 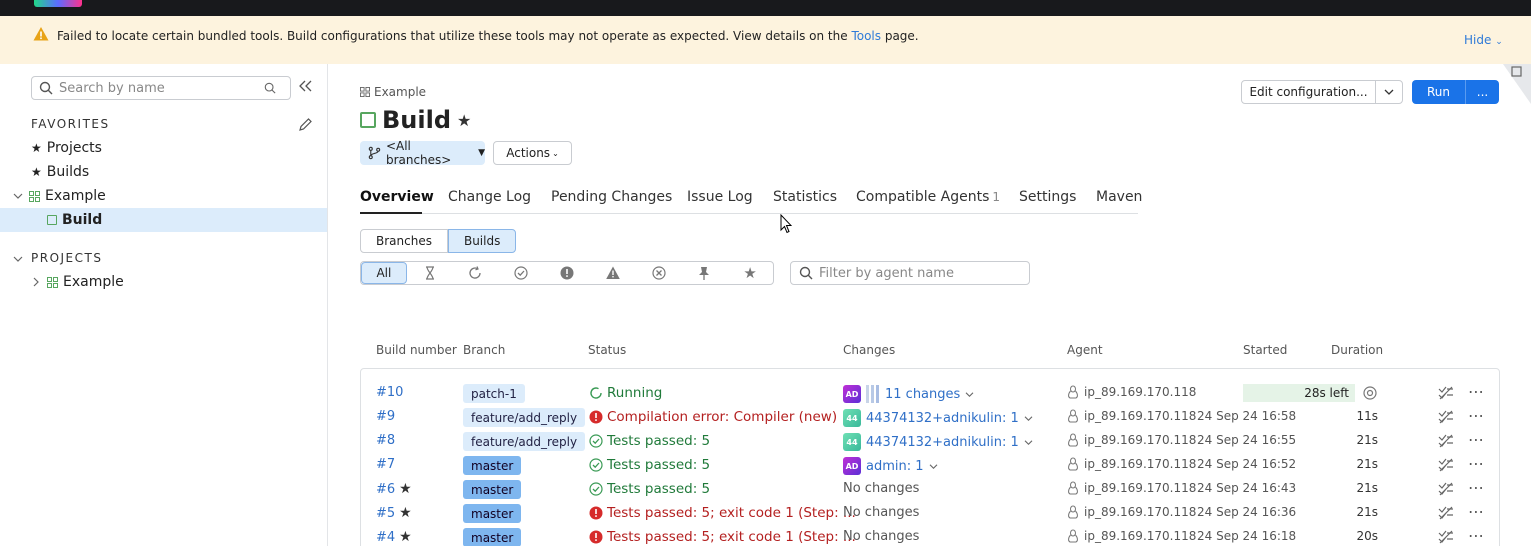 I want to click on search-submit-icon, so click(x=270, y=88).